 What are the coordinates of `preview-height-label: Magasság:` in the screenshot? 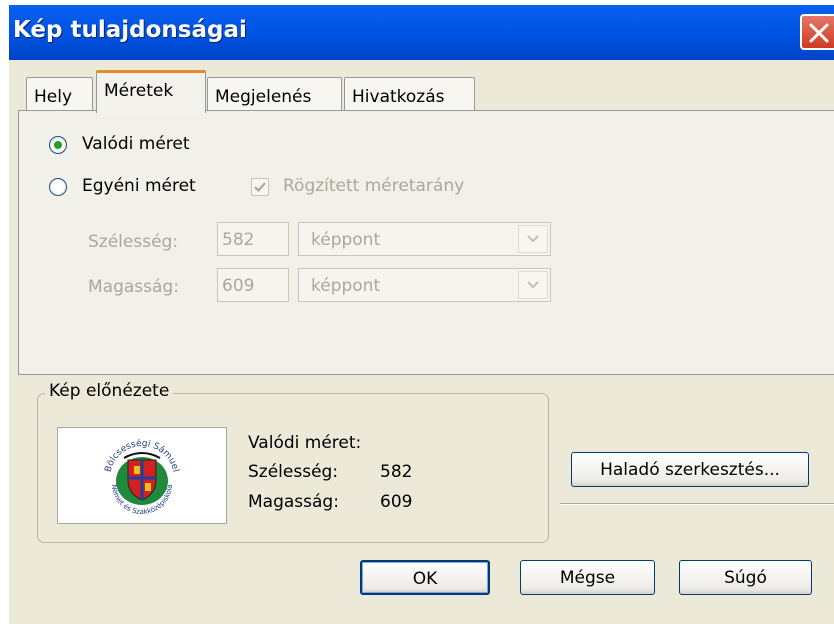 It's located at (293, 502).